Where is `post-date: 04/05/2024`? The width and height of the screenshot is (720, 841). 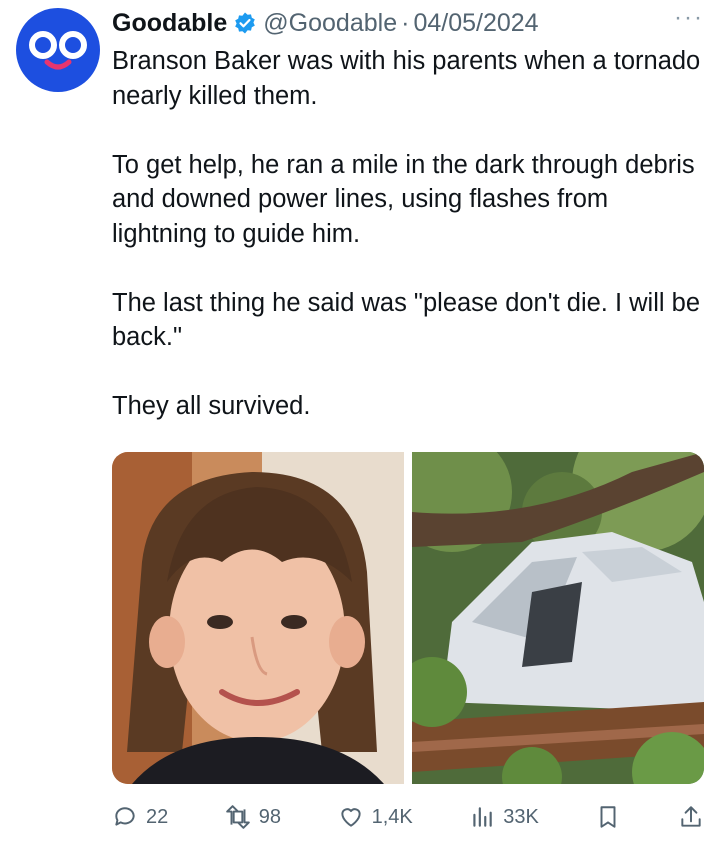
post-date: 04/05/2024 is located at coordinates (475, 23).